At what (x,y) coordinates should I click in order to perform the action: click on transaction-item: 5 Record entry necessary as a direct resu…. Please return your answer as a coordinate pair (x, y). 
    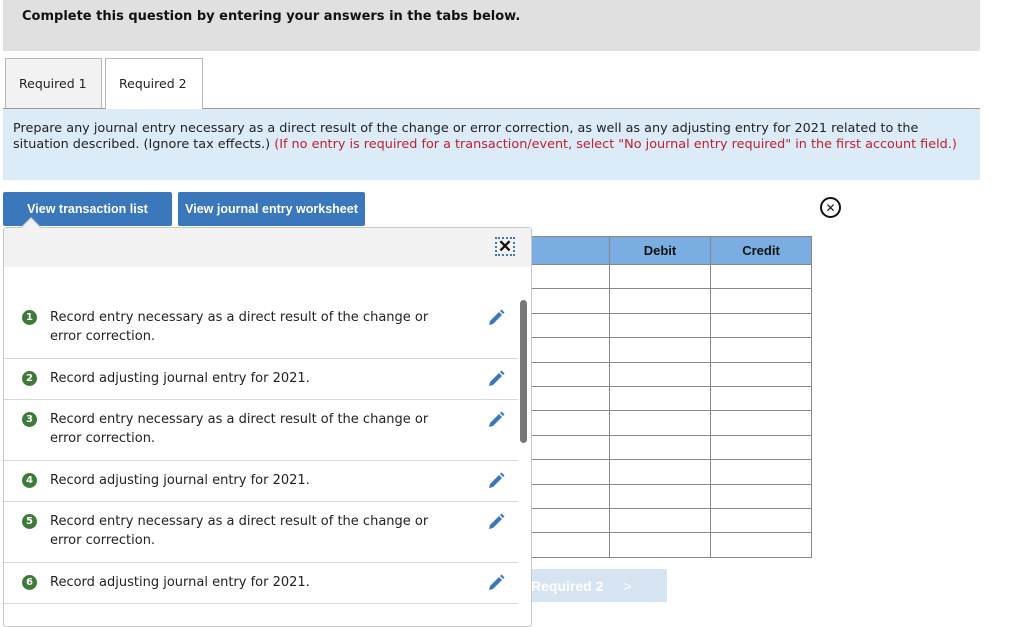
    Looking at the image, I should click on (261, 532).